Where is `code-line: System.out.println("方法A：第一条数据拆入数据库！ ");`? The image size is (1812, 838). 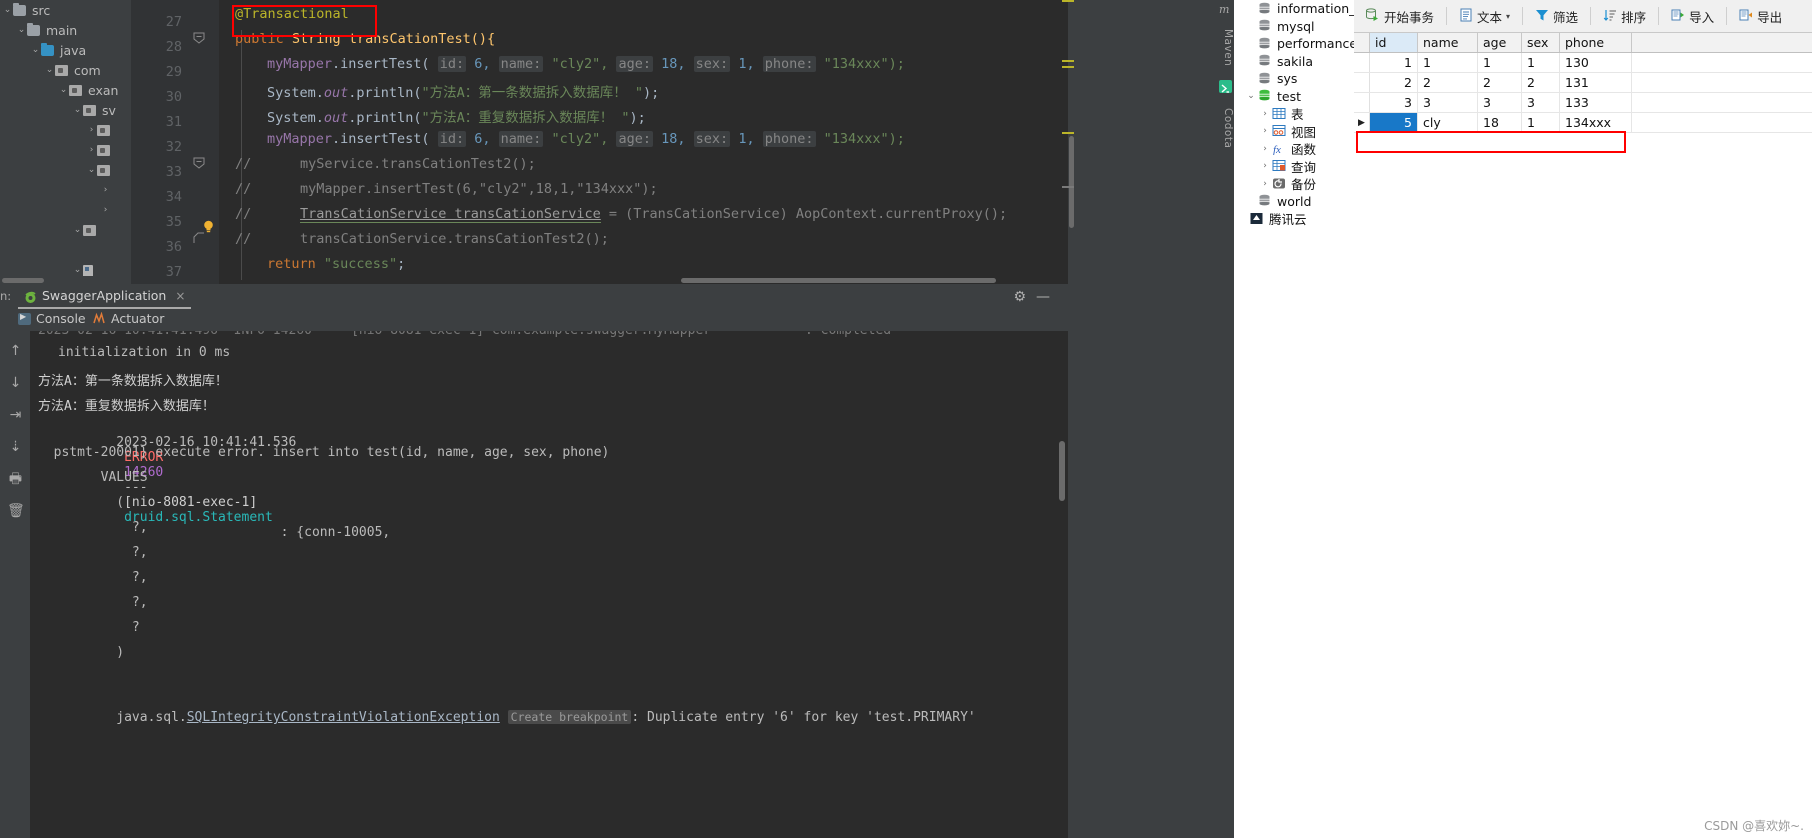
code-line: System.out.println("方法A：第一条数据拆入数据库！ "); is located at coordinates (463, 91).